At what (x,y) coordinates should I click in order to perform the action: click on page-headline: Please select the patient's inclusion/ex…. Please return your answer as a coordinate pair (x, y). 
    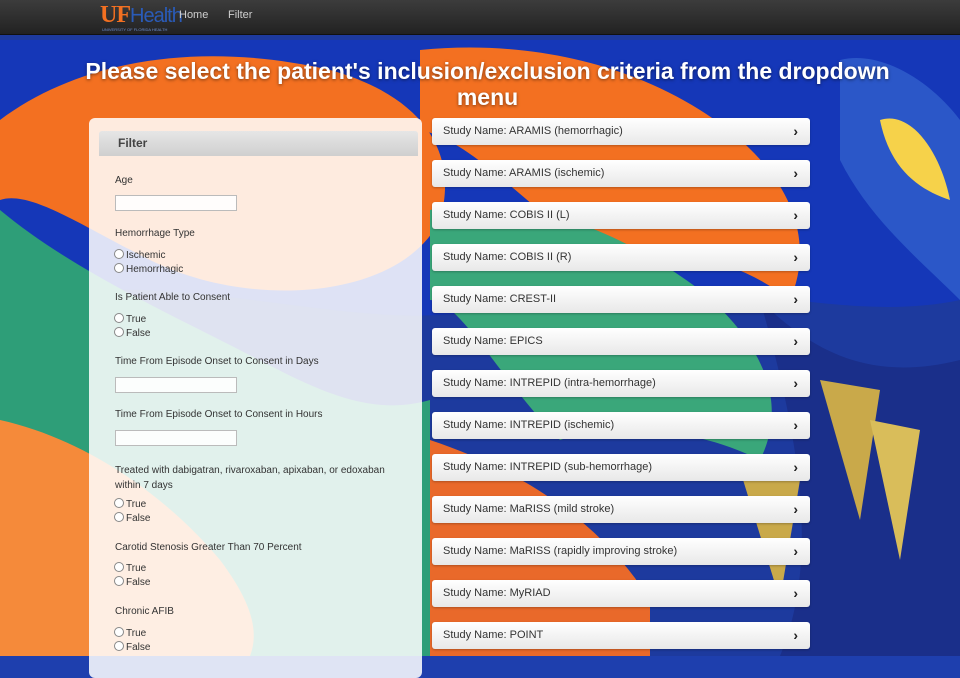
    Looking at the image, I should click on (487, 84).